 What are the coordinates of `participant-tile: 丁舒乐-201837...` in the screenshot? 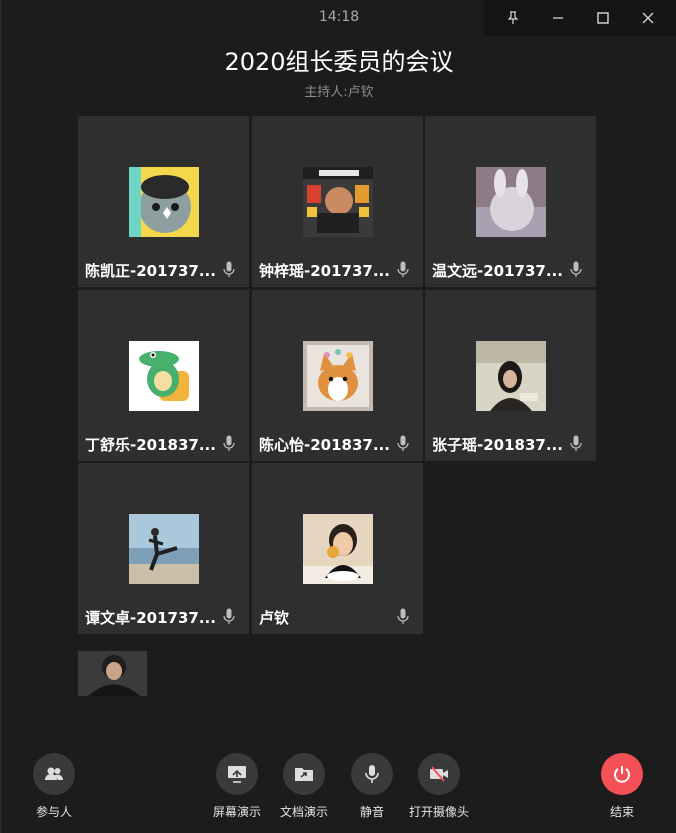 It's located at (163, 375).